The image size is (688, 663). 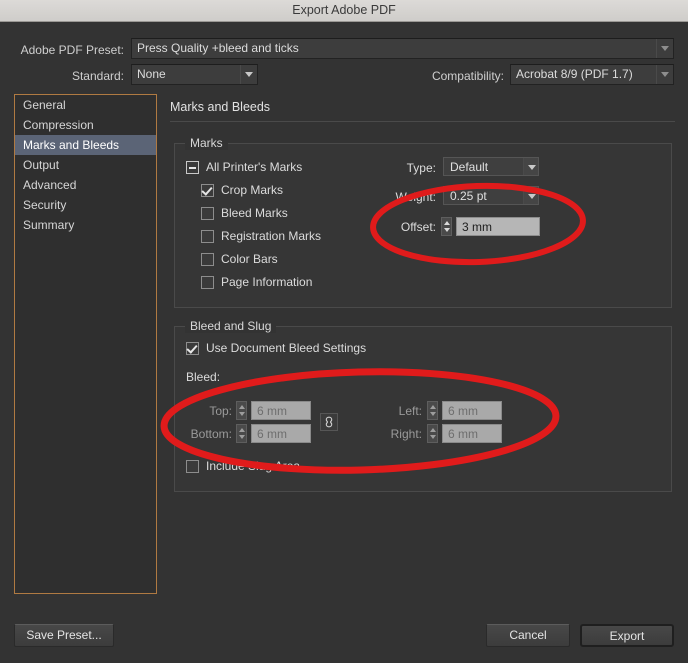 I want to click on sidebar-item-general: General, so click(x=85, y=105).